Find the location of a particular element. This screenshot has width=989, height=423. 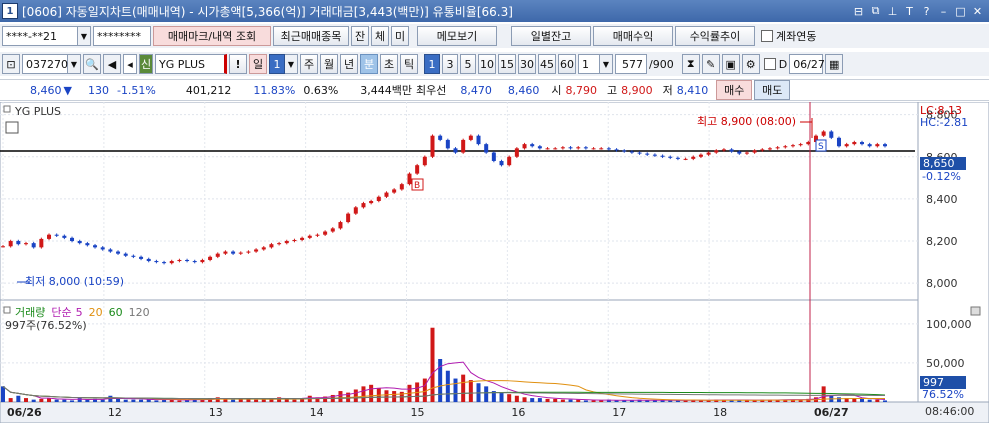

turnover-pct: 0.63% is located at coordinates (321, 90).